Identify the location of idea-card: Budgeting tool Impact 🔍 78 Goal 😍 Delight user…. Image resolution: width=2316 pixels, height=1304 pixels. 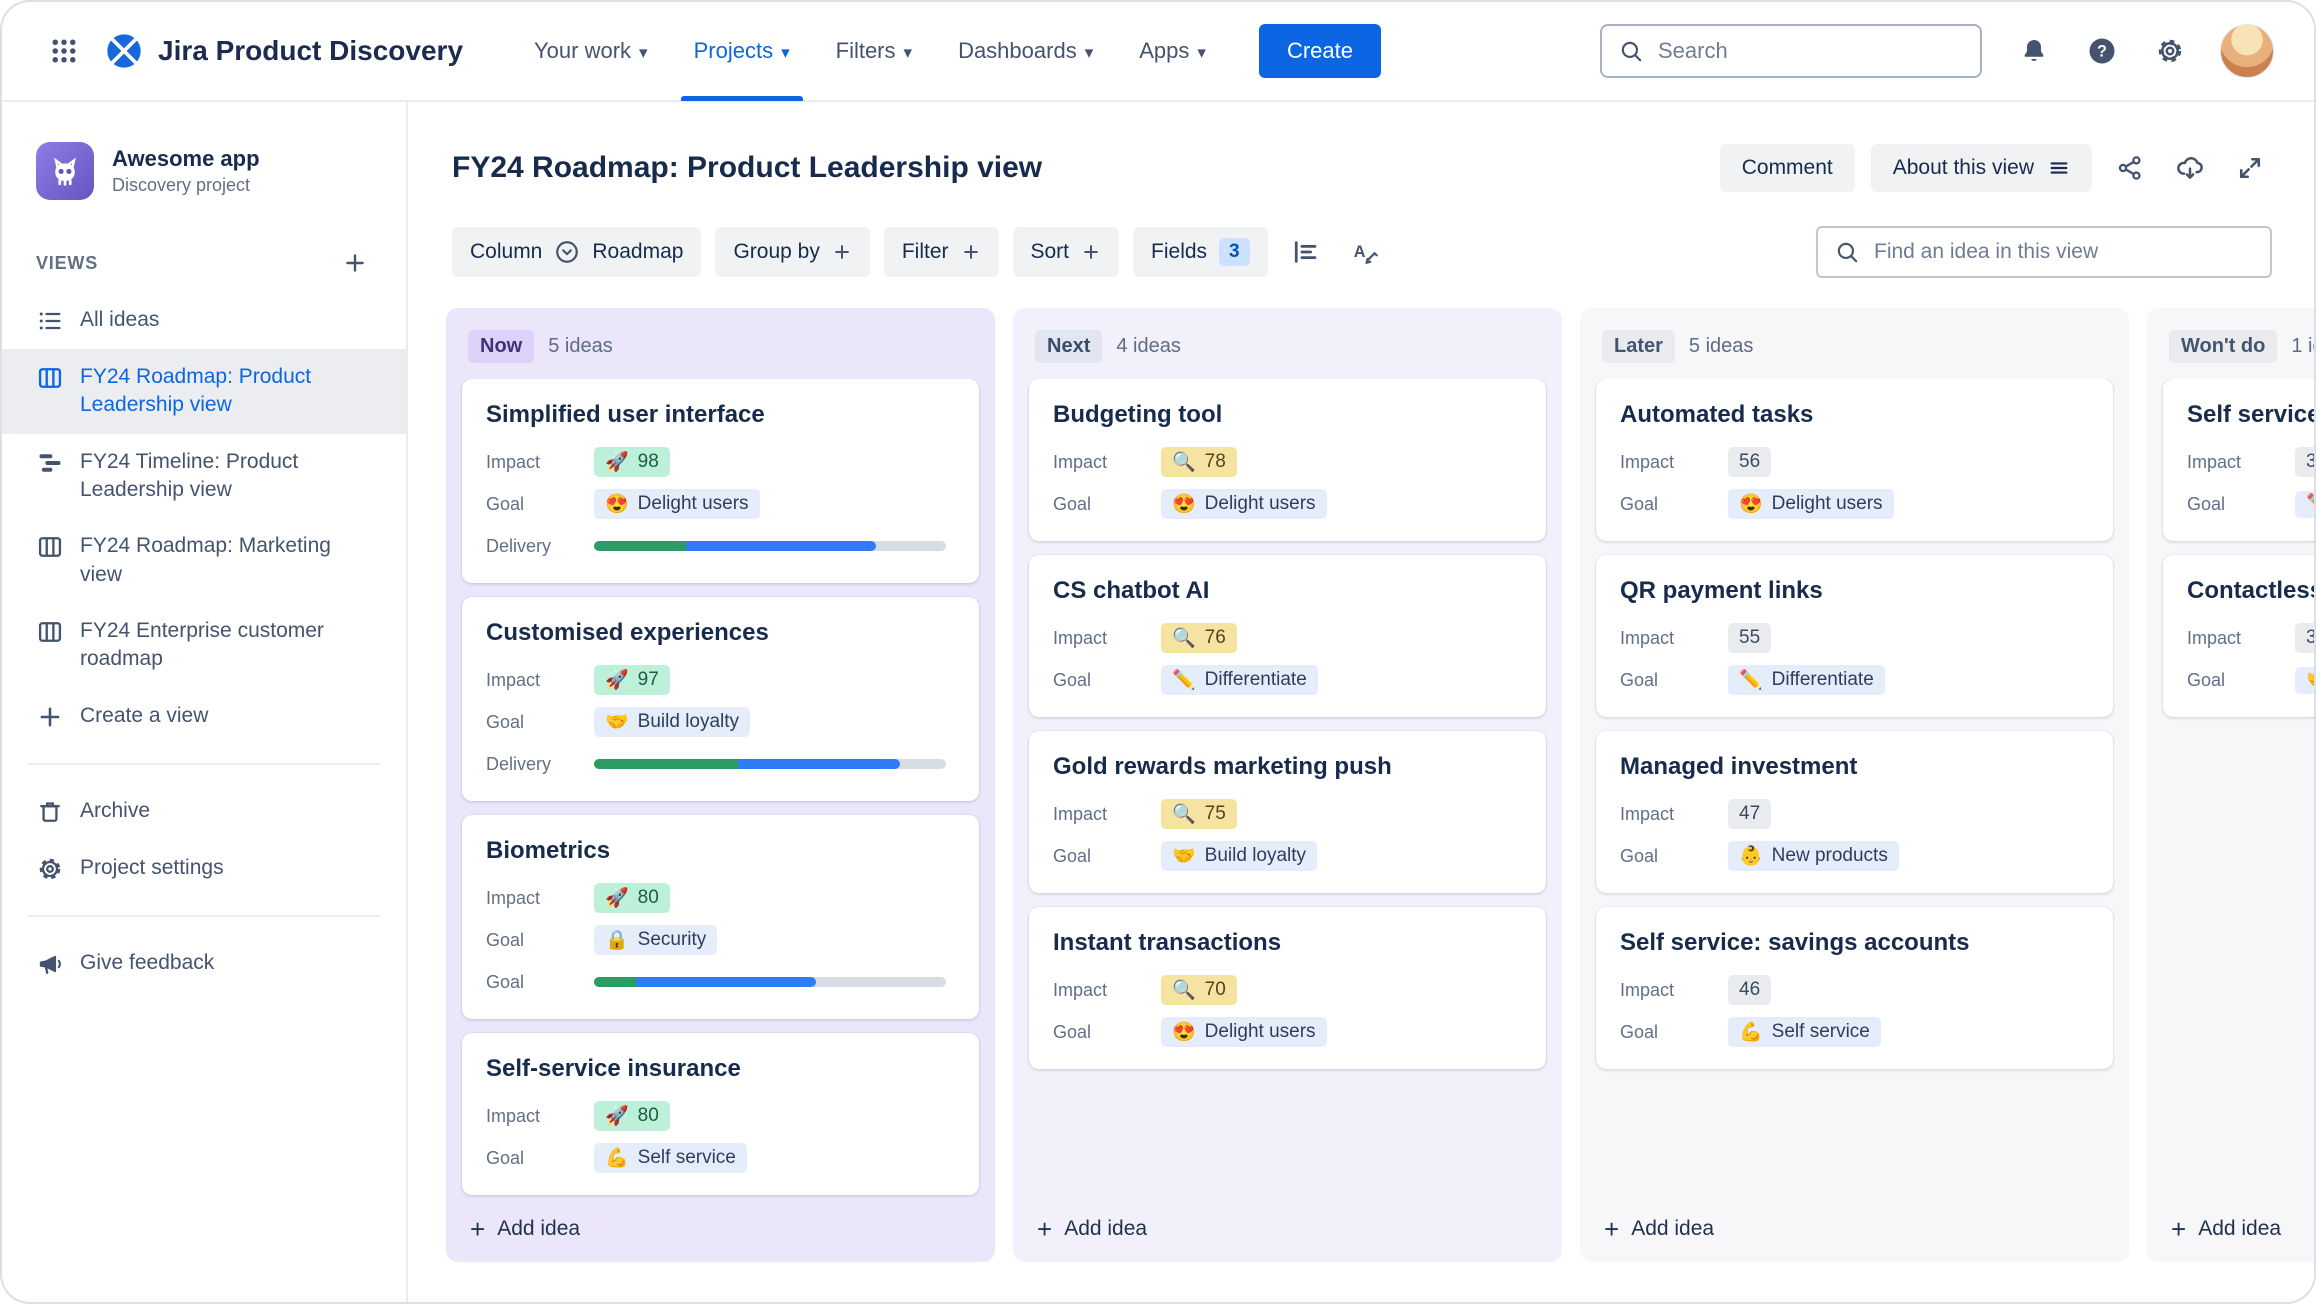
(1287, 460).